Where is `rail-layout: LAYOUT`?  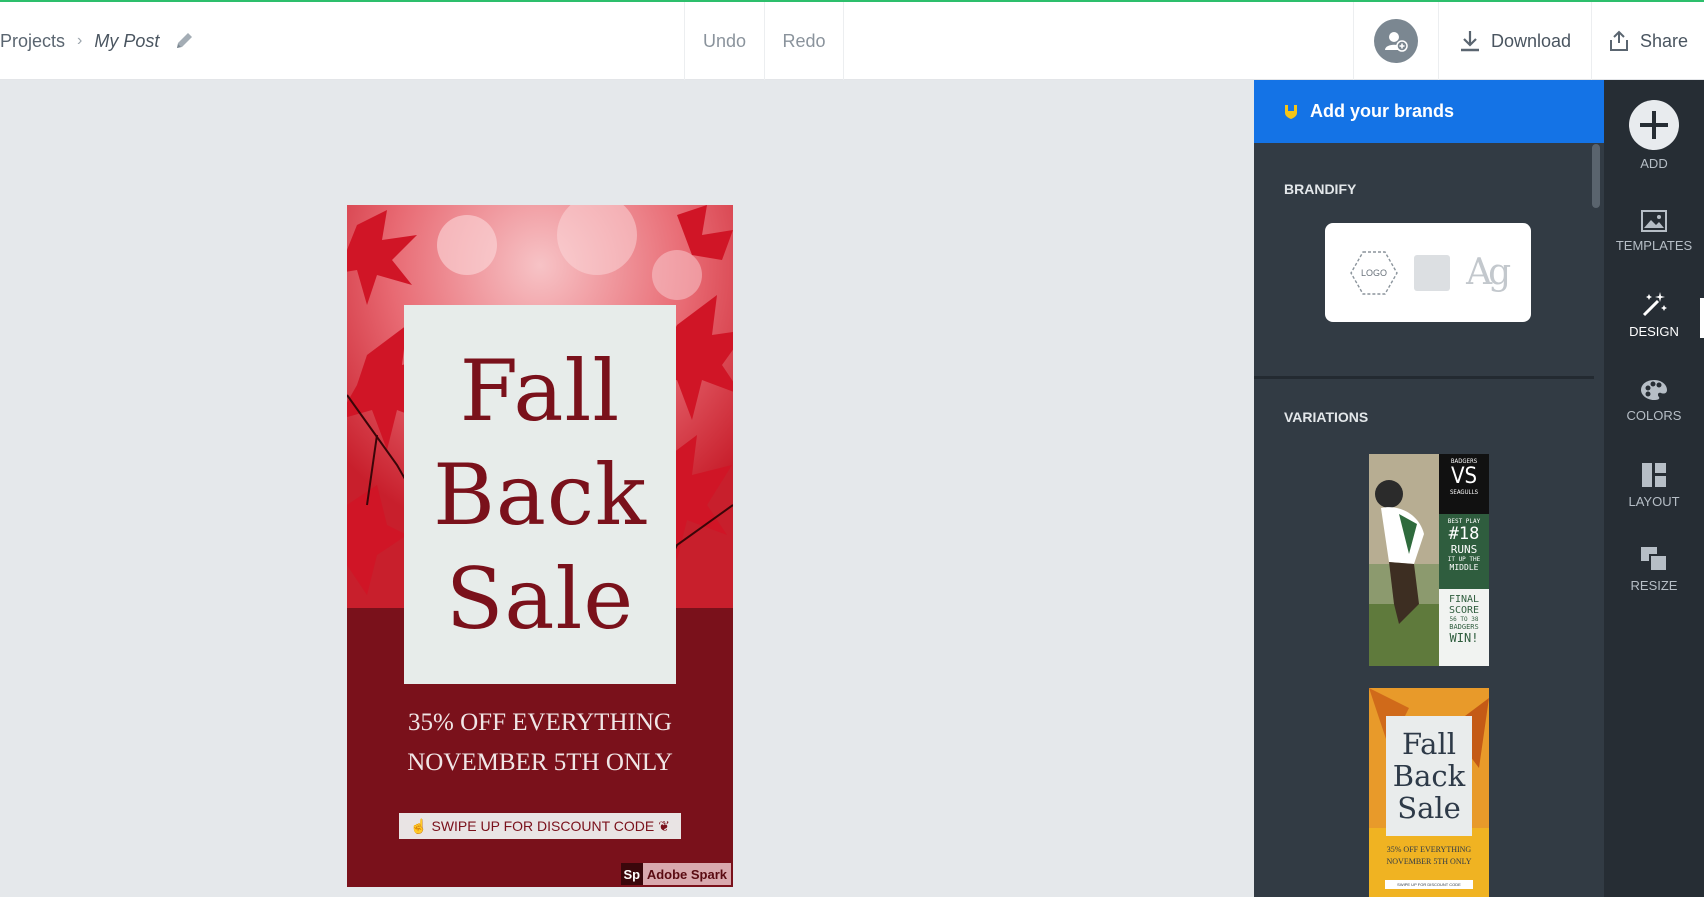
rail-layout: LAYOUT is located at coordinates (1654, 485).